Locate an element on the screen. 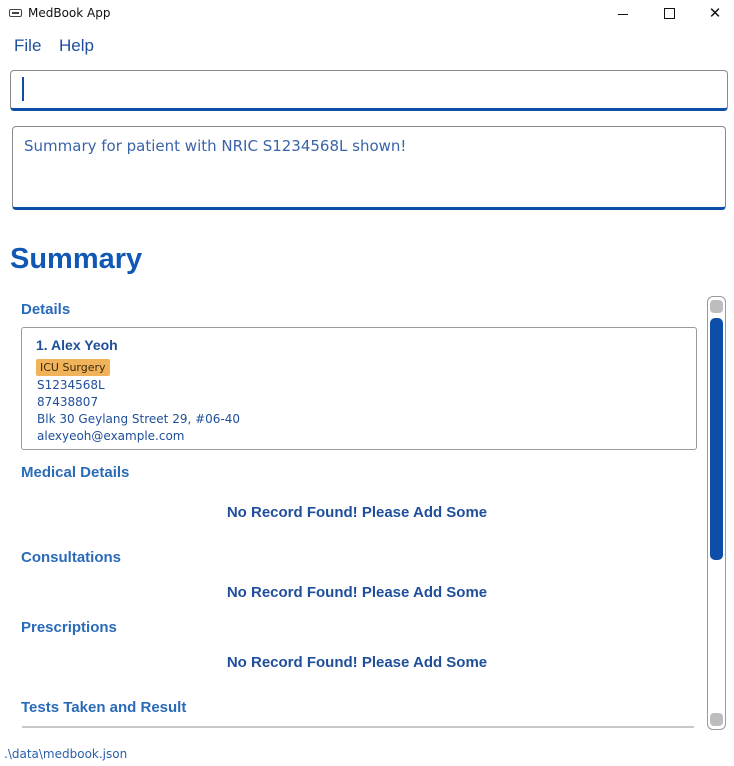 The image size is (734, 766). text-caret is located at coordinates (23, 89).